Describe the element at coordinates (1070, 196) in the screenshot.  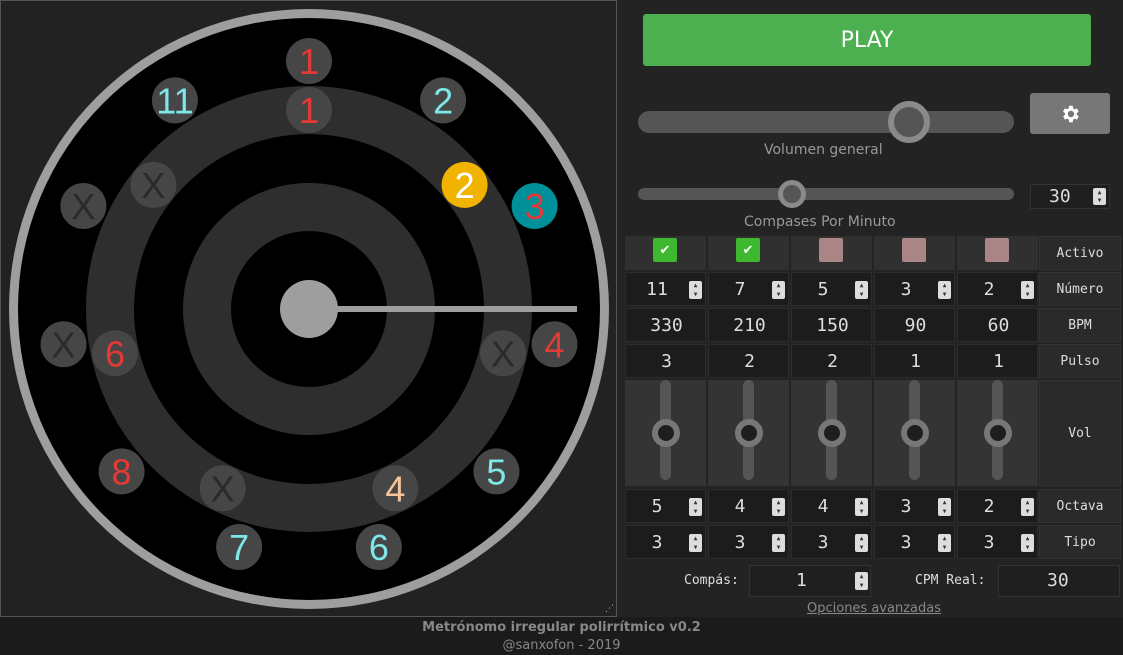
I see `cpm-input: 30 ▲ ▼` at that location.